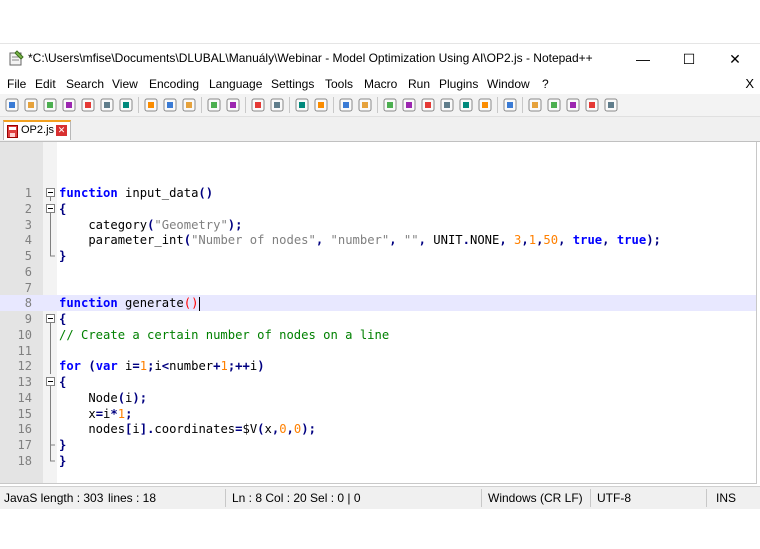  What do you see at coordinates (28, 193) in the screenshot?
I see `line-number: 1` at bounding box center [28, 193].